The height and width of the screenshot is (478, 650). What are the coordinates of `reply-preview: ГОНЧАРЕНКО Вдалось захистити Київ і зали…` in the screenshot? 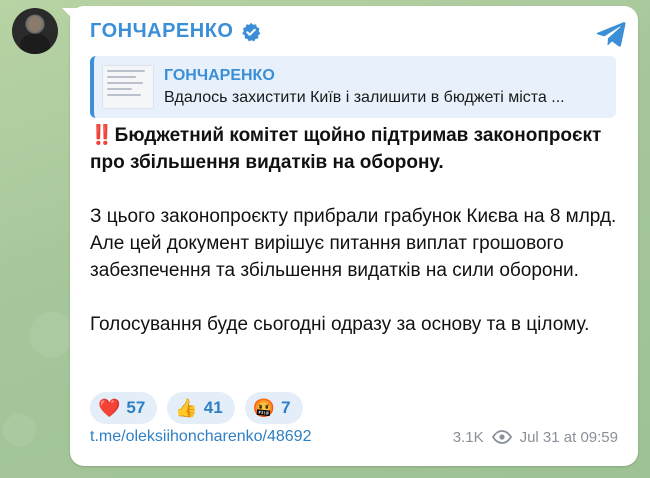 It's located at (353, 87).